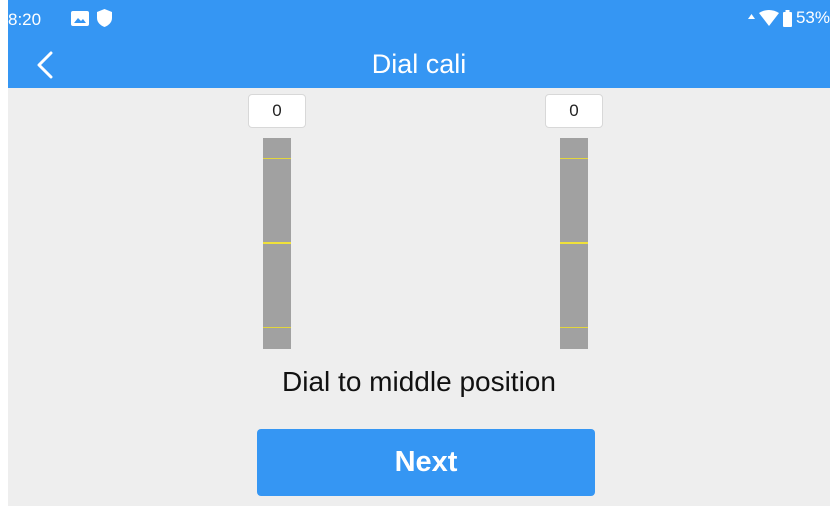 This screenshot has height=506, width=830. Describe the element at coordinates (80, 18) in the screenshot. I see `image-icon` at that location.